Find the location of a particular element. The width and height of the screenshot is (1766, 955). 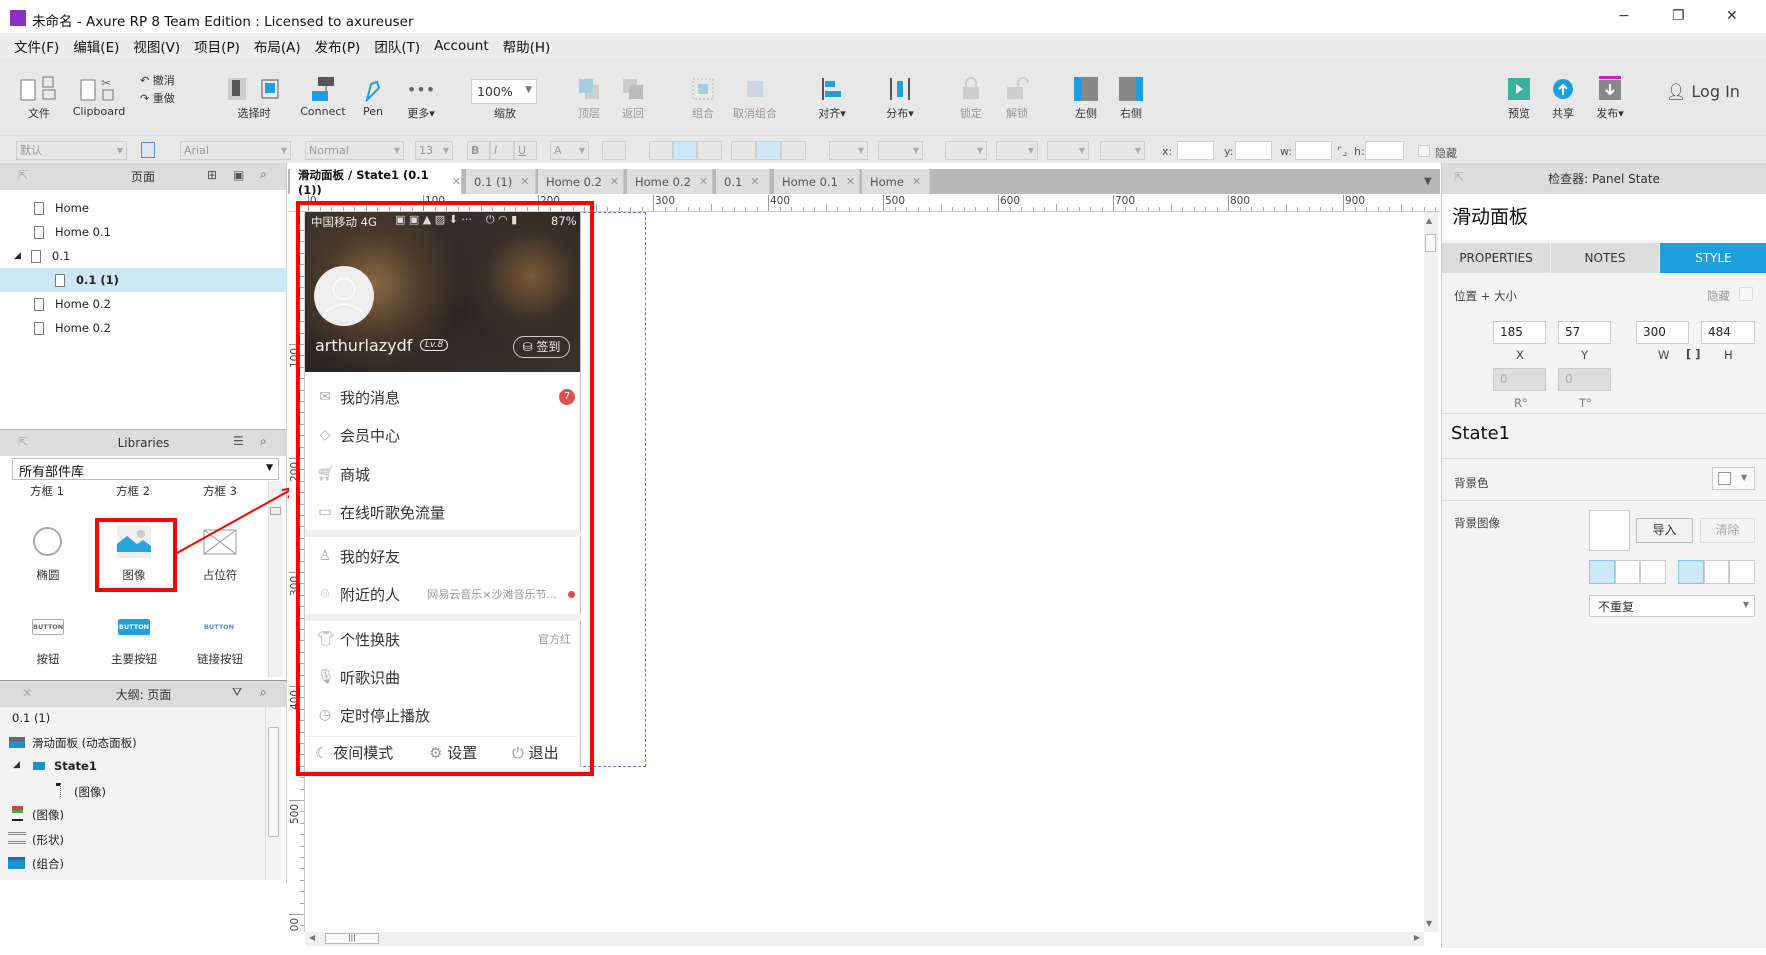

add-folder-icon: ▣ is located at coordinates (238, 175).